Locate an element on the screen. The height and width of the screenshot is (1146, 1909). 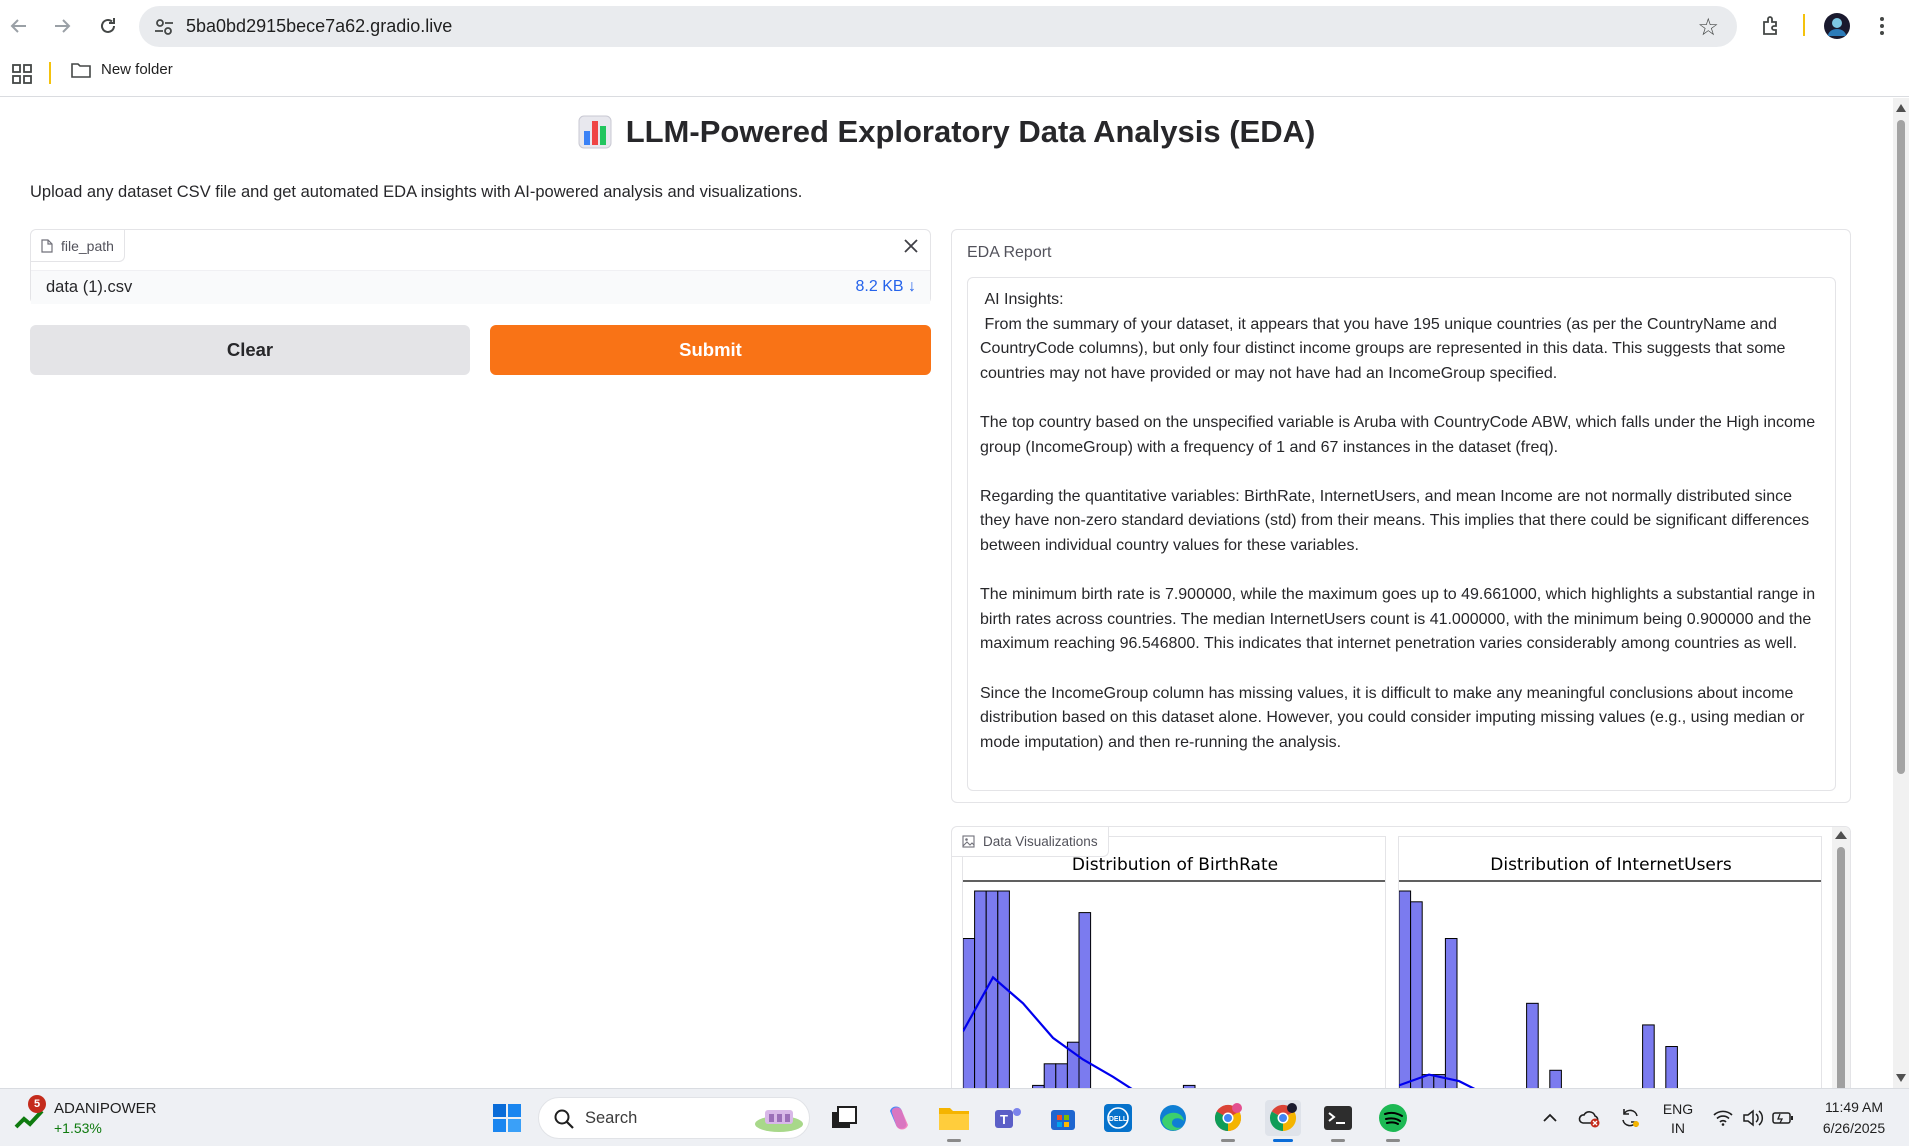
gallery-scrollbar is located at coordinates (1841, 957).